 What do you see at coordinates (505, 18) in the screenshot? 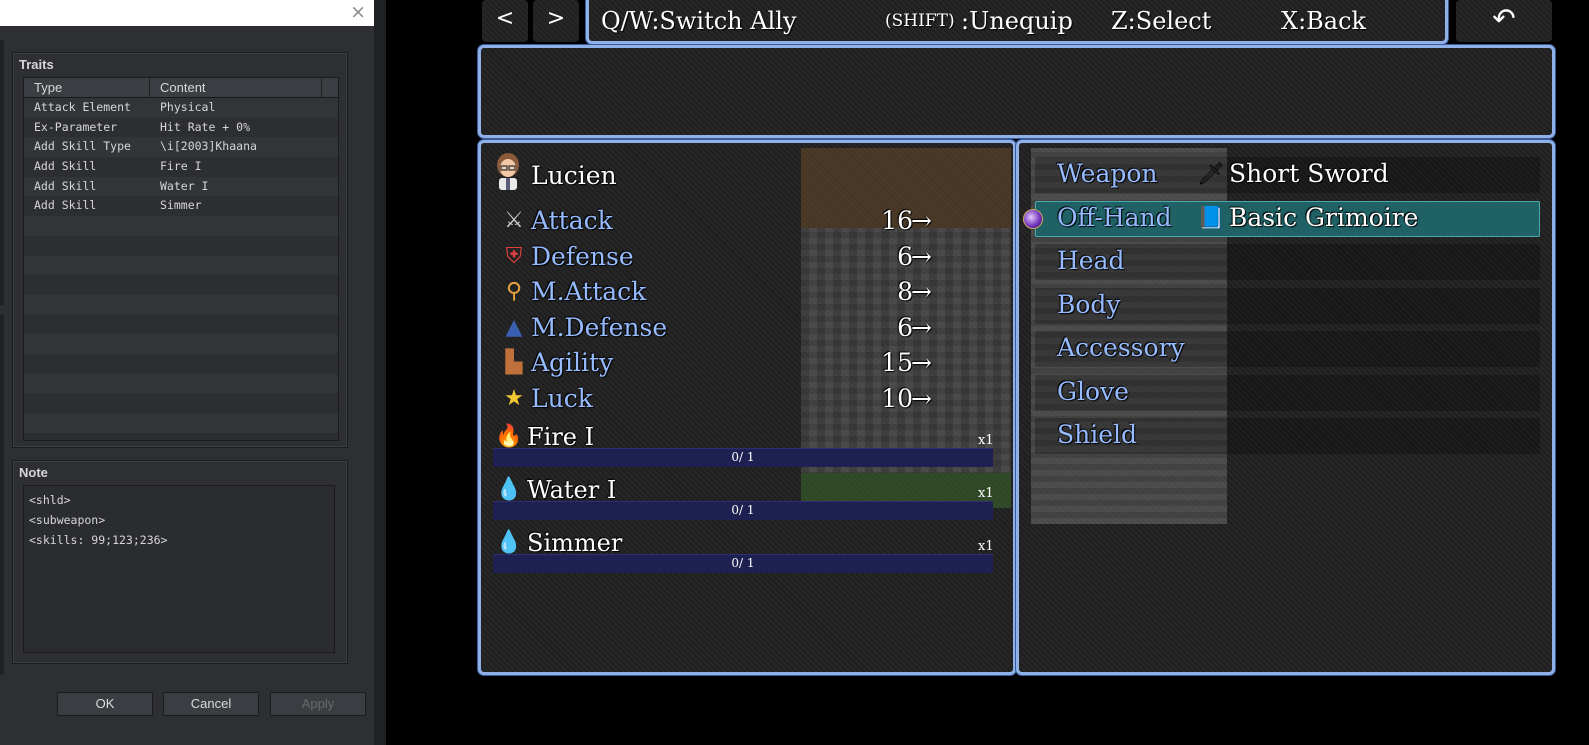
I see `previous-icon: <` at bounding box center [505, 18].